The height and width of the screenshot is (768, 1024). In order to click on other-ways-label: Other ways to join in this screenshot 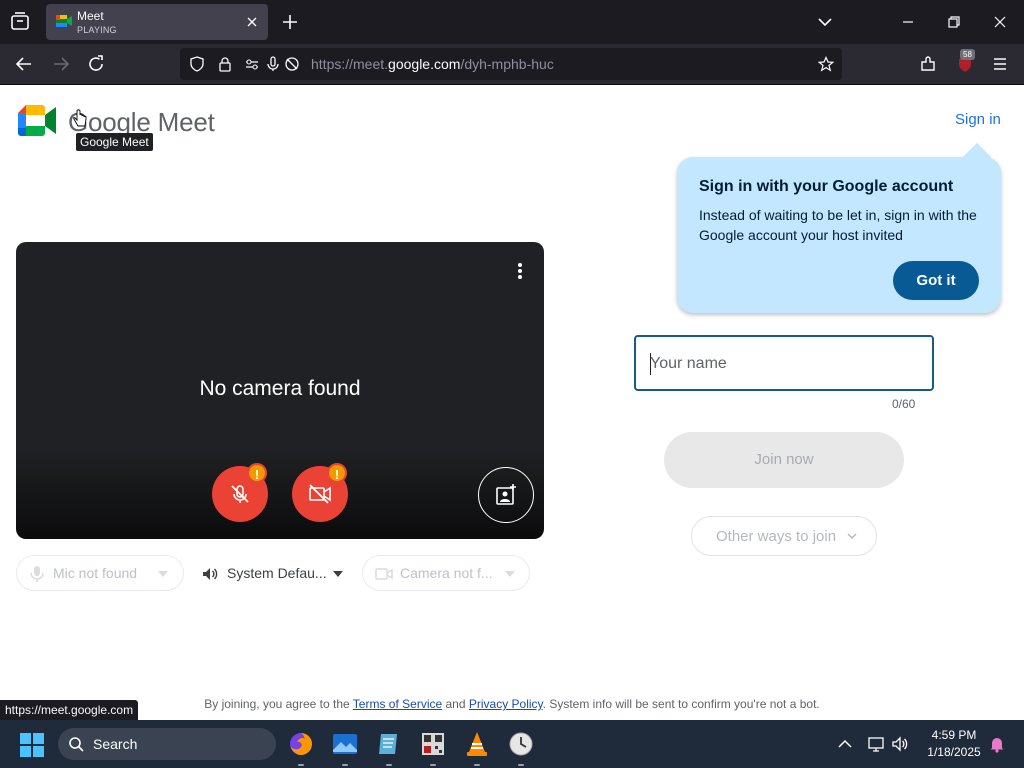, I will do `click(776, 536)`.